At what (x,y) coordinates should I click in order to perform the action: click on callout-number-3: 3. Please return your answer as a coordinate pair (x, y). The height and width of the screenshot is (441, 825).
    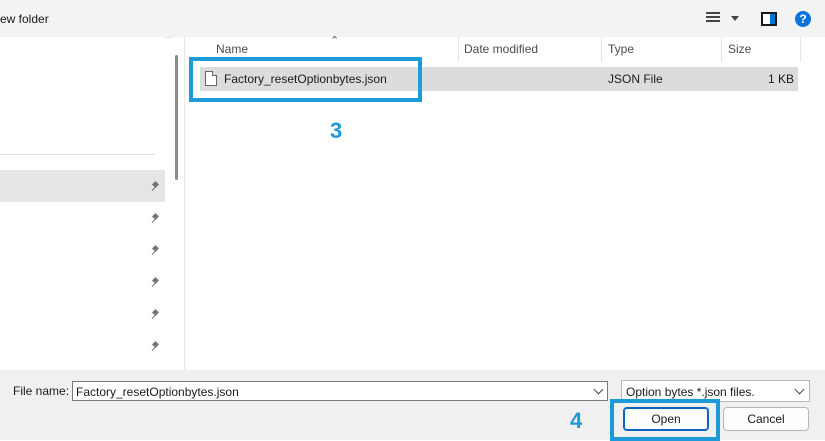
    Looking at the image, I should click on (336, 130).